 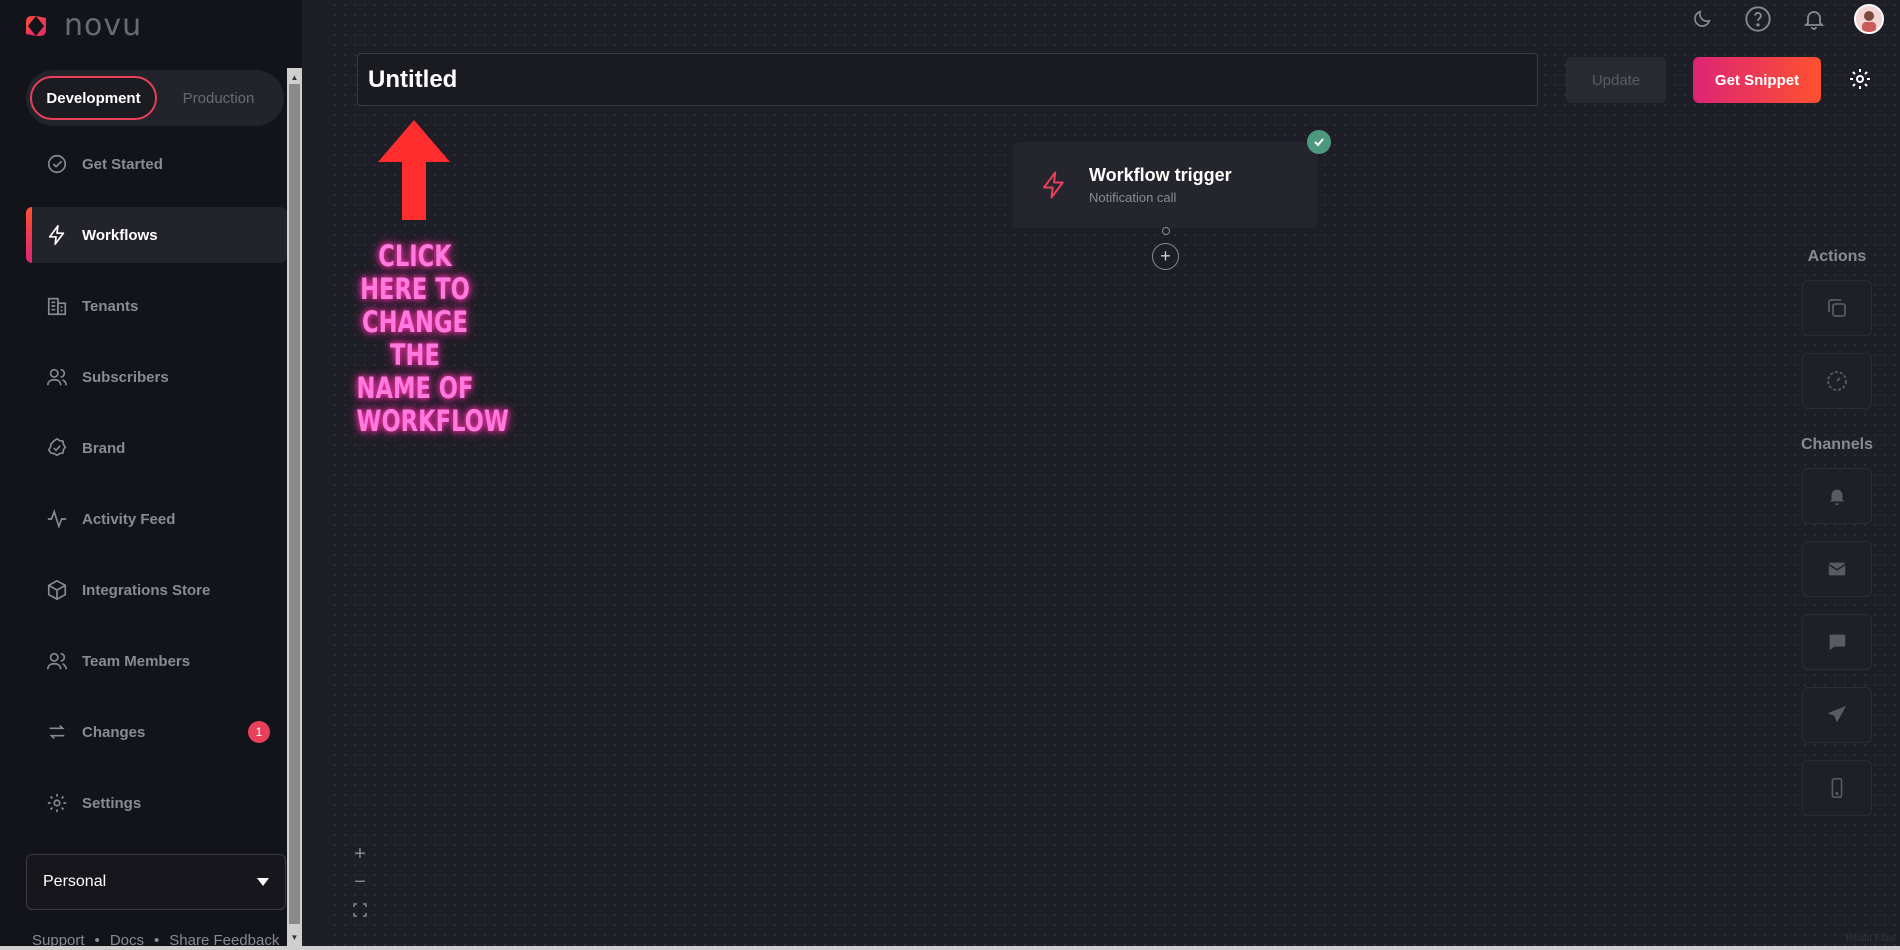 I want to click on scroll-up-arrow: ▲, so click(x=294, y=77).